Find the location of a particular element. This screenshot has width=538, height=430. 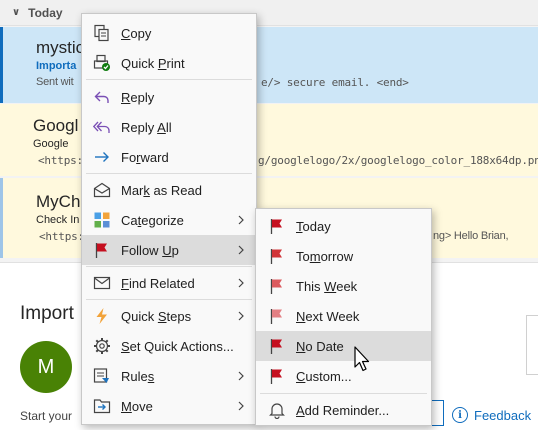

menu-item-mark-as-read: Mark as Read is located at coordinates (169, 190).